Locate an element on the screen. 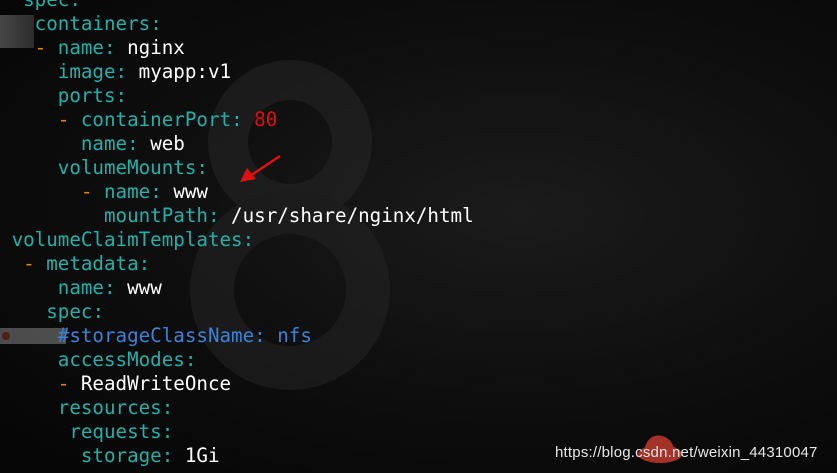 This screenshot has width=837, height=473. yaml-value: web is located at coordinates (167, 143).